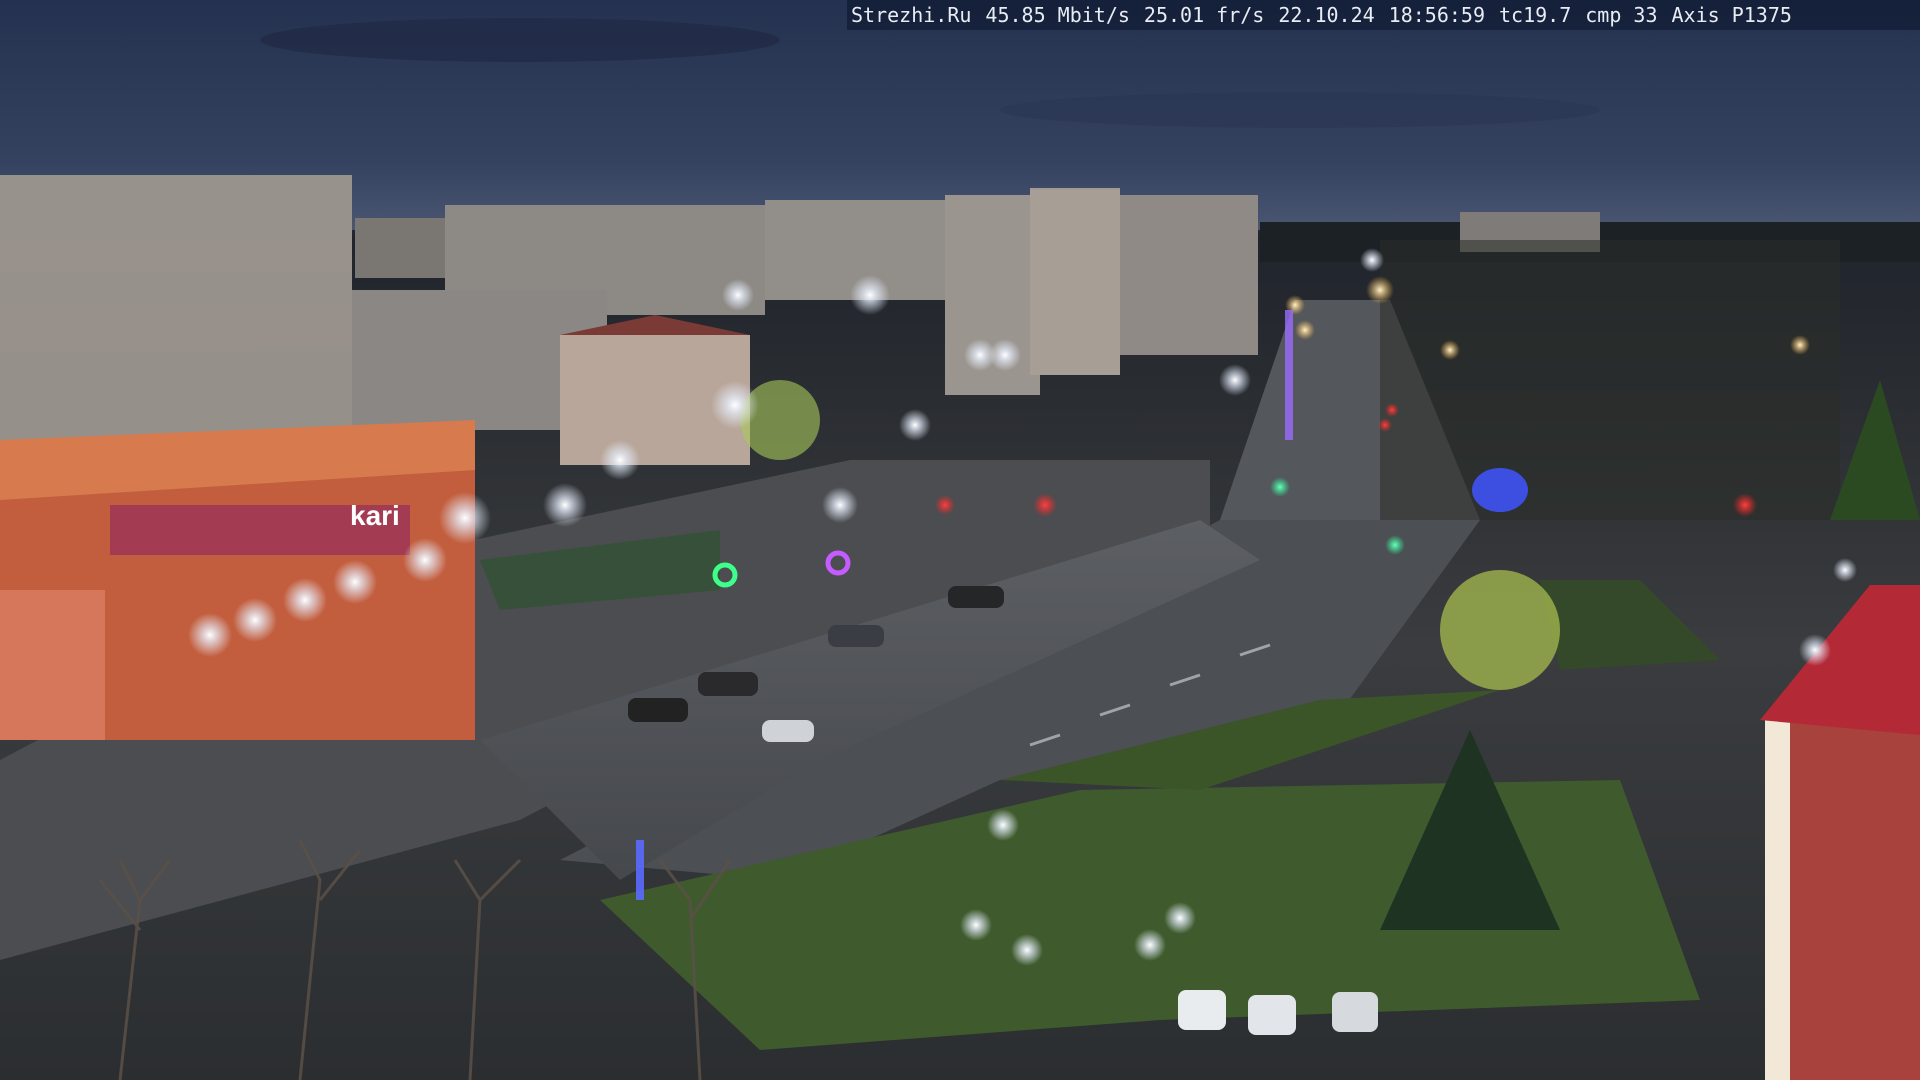 The height and width of the screenshot is (1080, 1920). What do you see at coordinates (1535, 15) in the screenshot?
I see `overlay-tc: tc19.7` at bounding box center [1535, 15].